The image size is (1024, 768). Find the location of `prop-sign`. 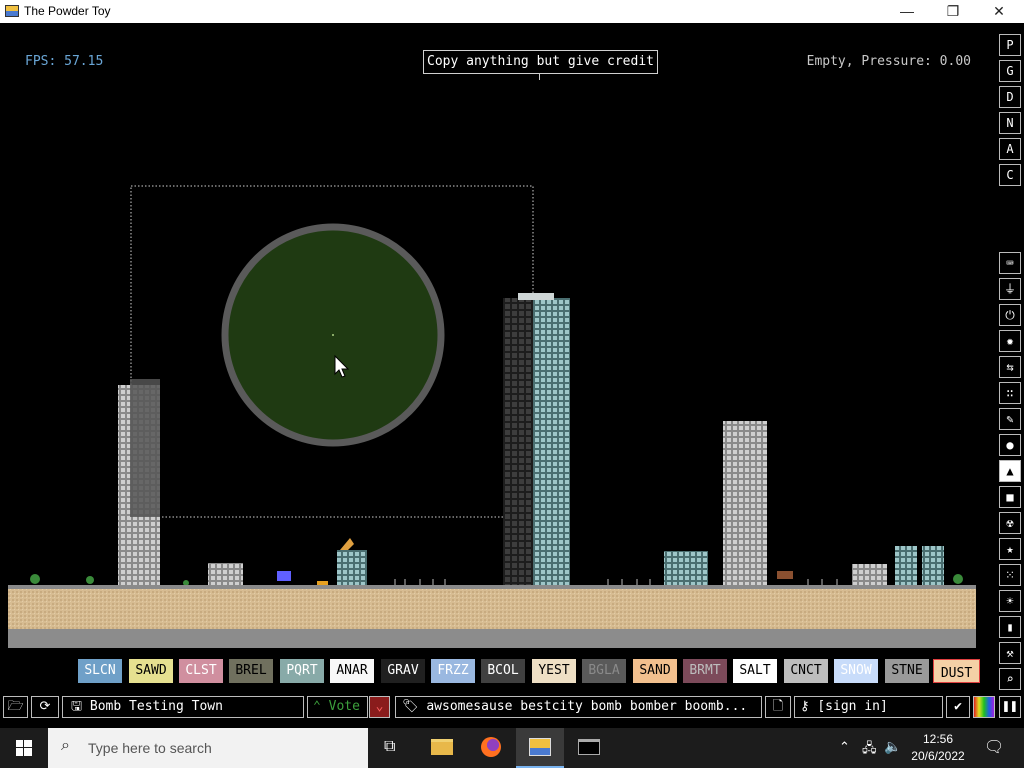

prop-sign is located at coordinates (284, 576).